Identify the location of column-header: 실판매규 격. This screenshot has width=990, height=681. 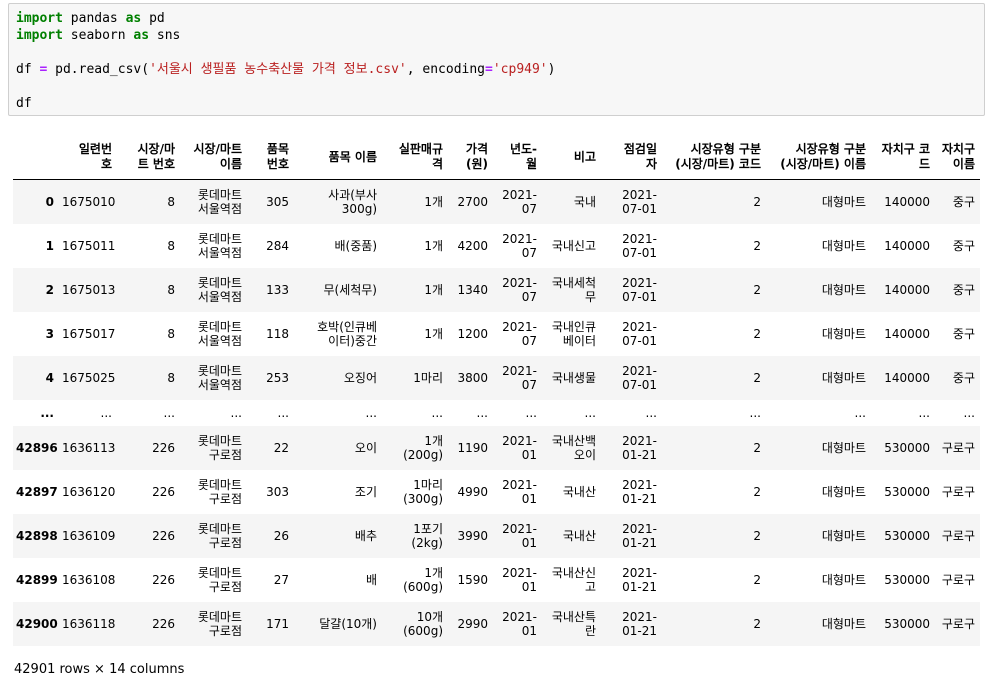
(415, 157).